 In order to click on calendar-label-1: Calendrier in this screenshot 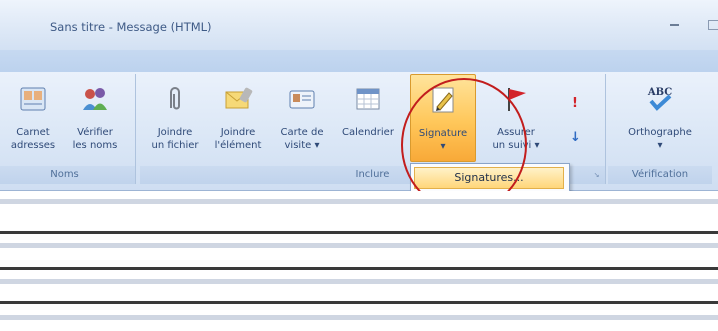, I will do `click(368, 132)`.